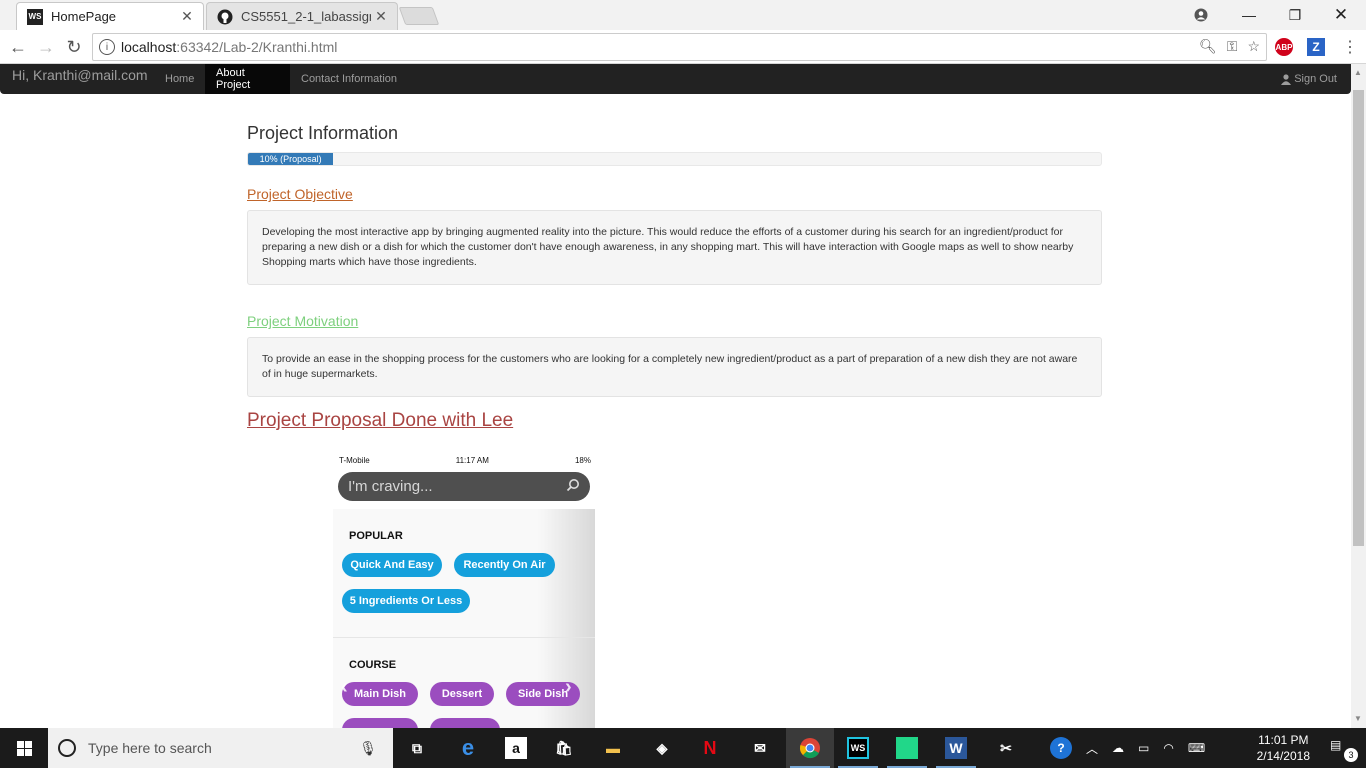  I want to click on tab-github: CS5551_2-1_labassignme ✕, so click(302, 16).